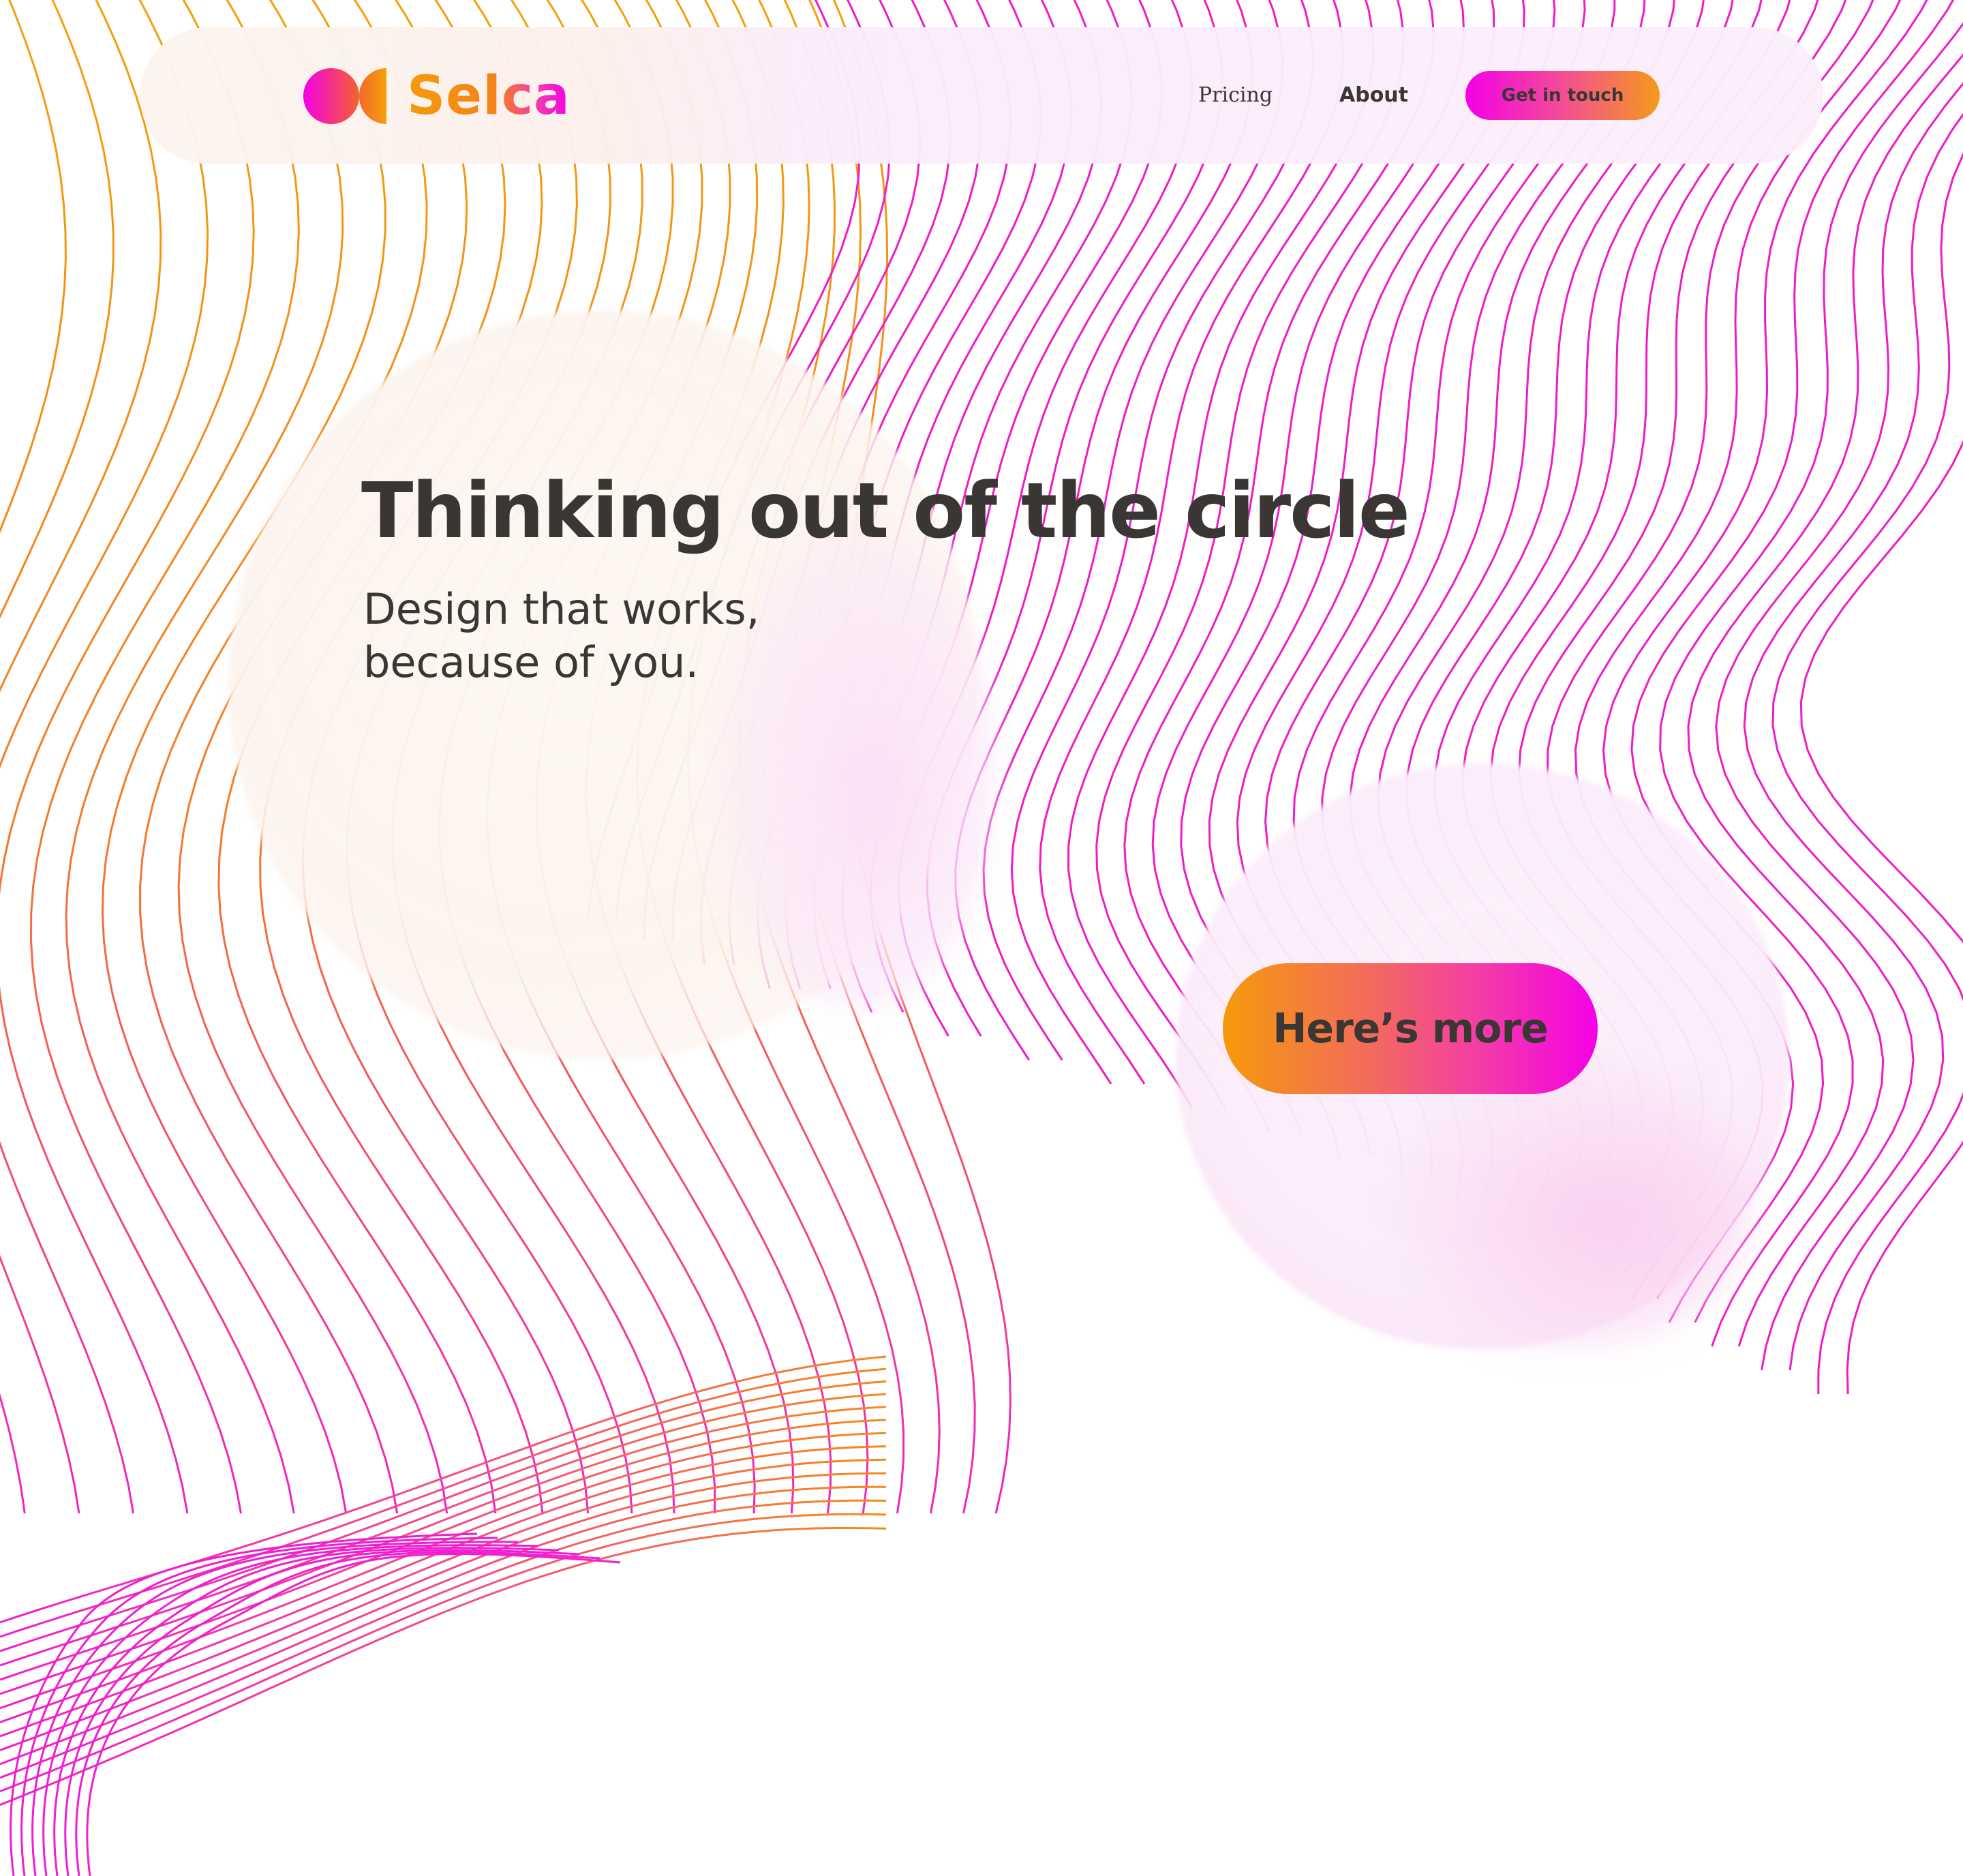  I want to click on get-in-touch-button: Get in touch, so click(1562, 95).